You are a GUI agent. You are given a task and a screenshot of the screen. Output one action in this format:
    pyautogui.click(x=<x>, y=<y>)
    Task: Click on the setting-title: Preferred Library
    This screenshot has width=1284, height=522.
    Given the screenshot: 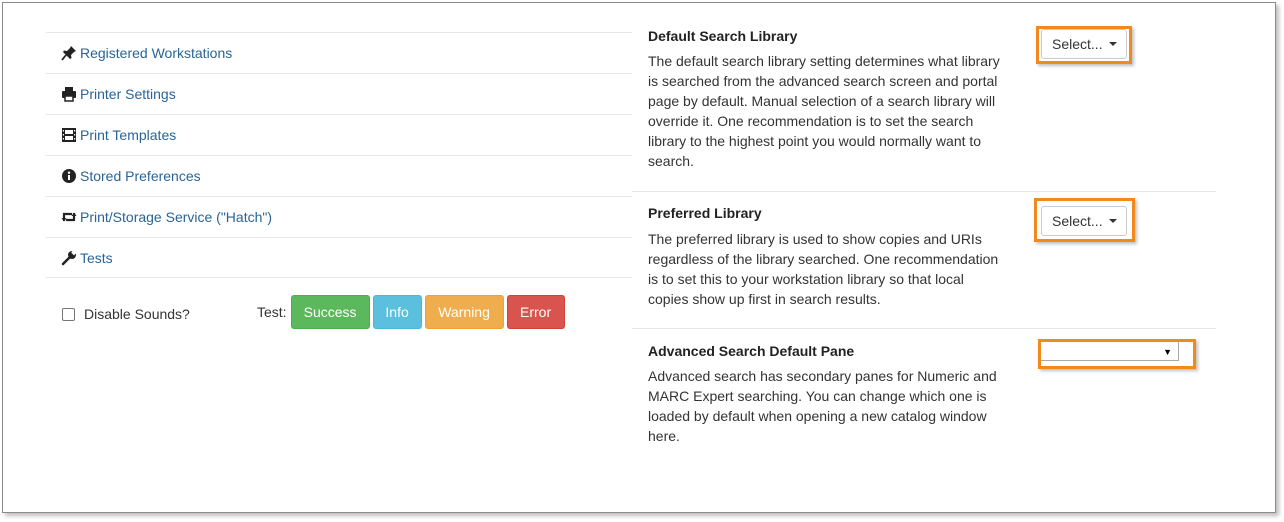 What is the action you would take?
    pyautogui.click(x=705, y=213)
    